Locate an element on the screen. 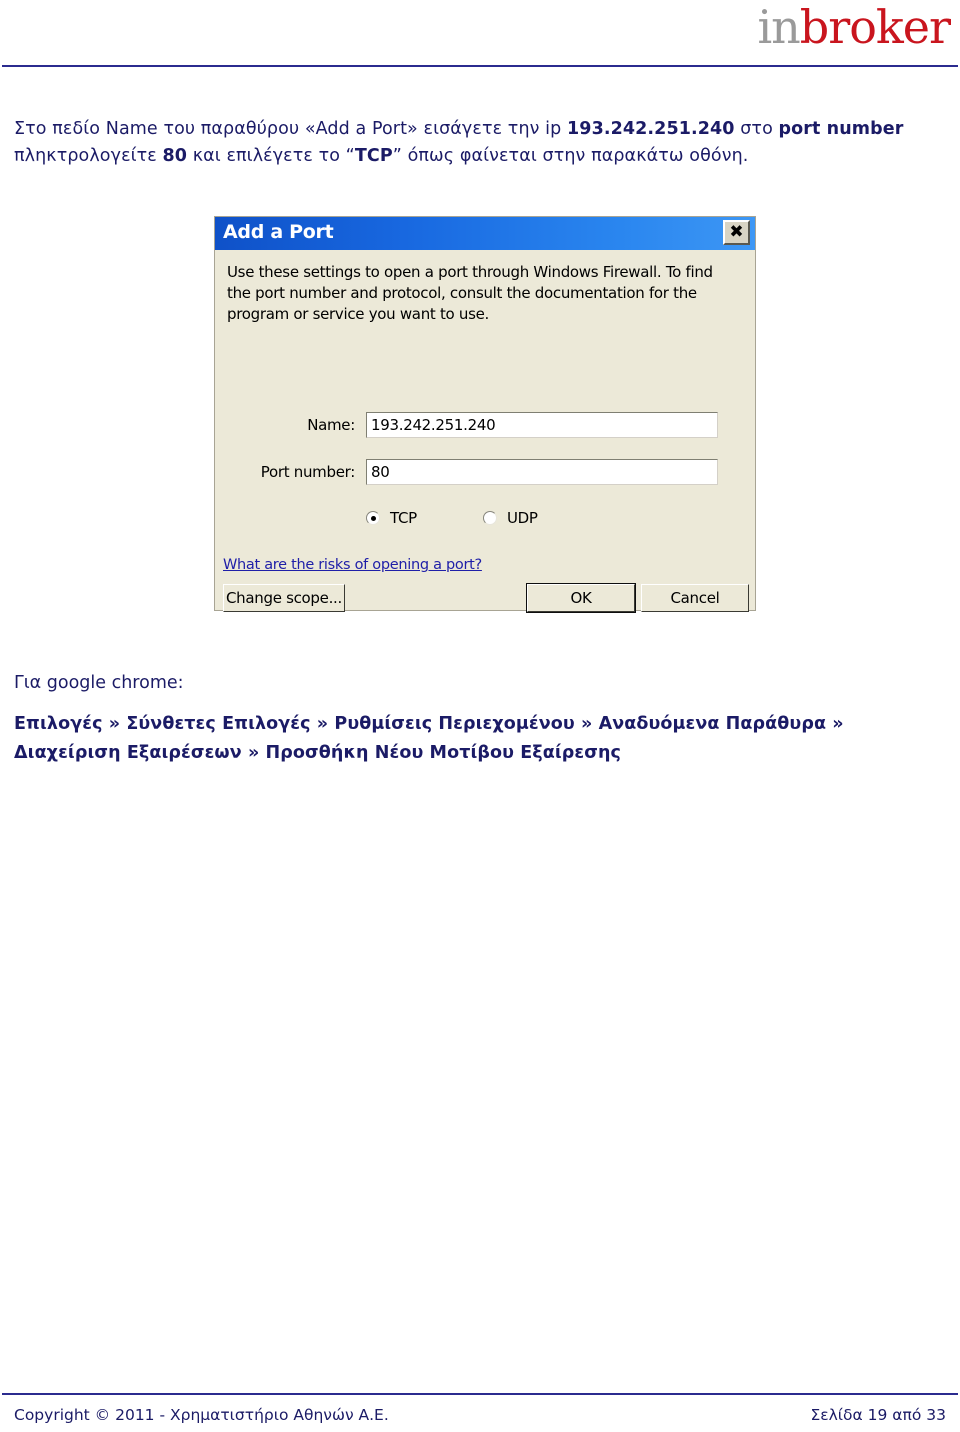 Image resolution: width=960 pixels, height=1432 pixels. port-number-field-label: Port number: is located at coordinates (308, 472).